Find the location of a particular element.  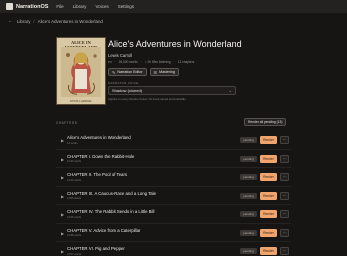

narrator-voice-label: NARRATOR VOICE is located at coordinates (123, 83).